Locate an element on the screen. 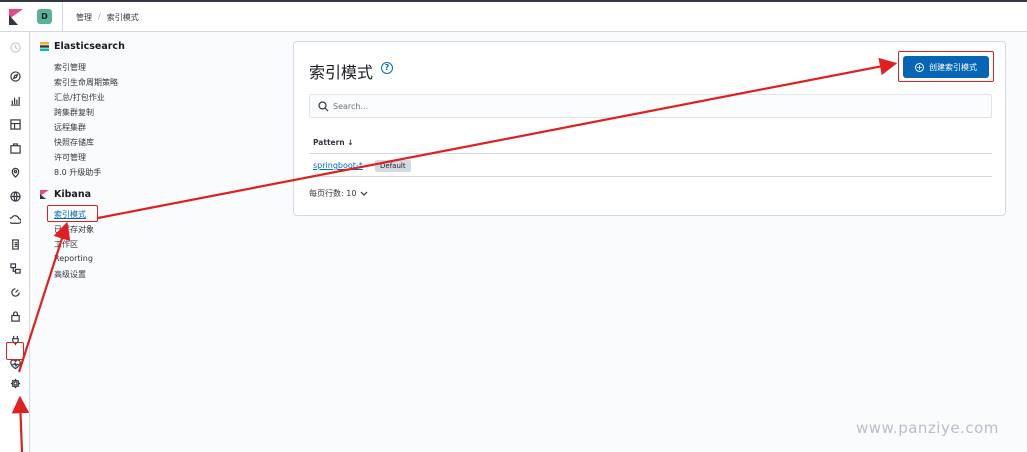  search-box is located at coordinates (650, 106).